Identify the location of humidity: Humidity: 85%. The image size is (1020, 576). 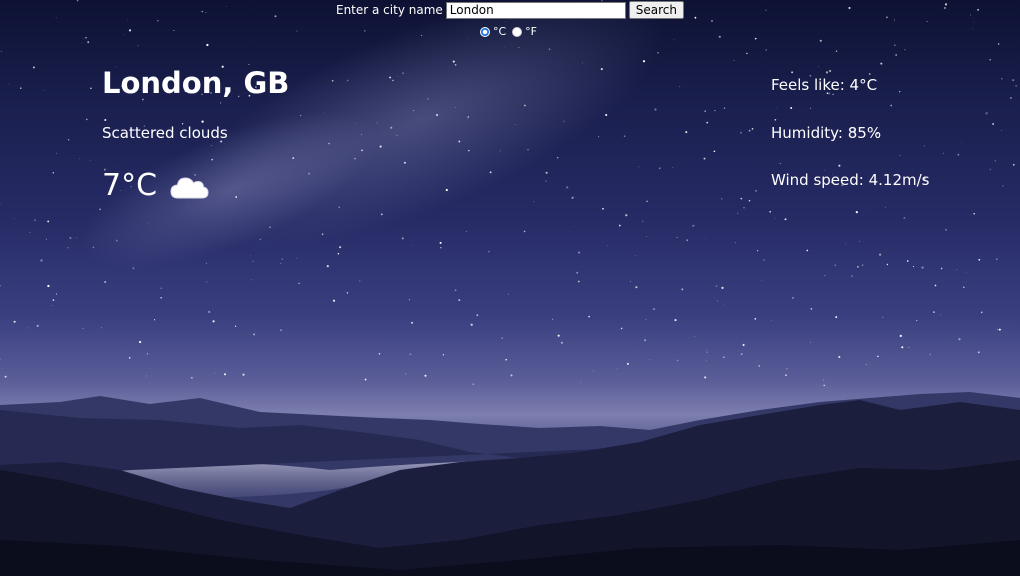
(826, 132).